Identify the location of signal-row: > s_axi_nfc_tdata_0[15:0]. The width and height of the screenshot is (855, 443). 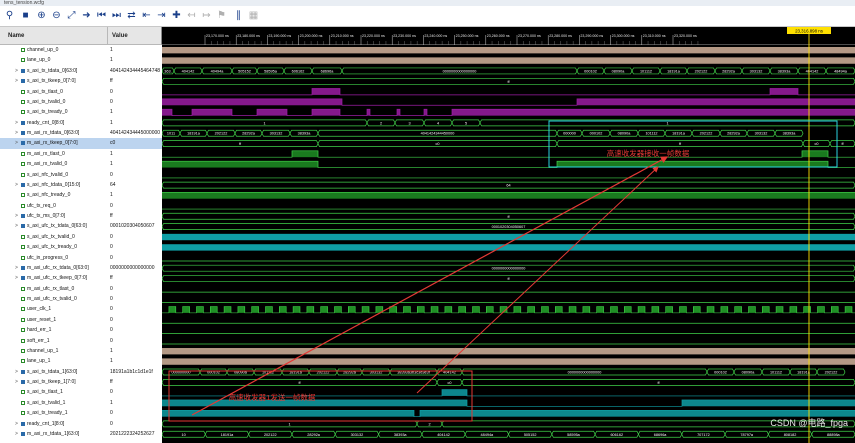
(54, 185).